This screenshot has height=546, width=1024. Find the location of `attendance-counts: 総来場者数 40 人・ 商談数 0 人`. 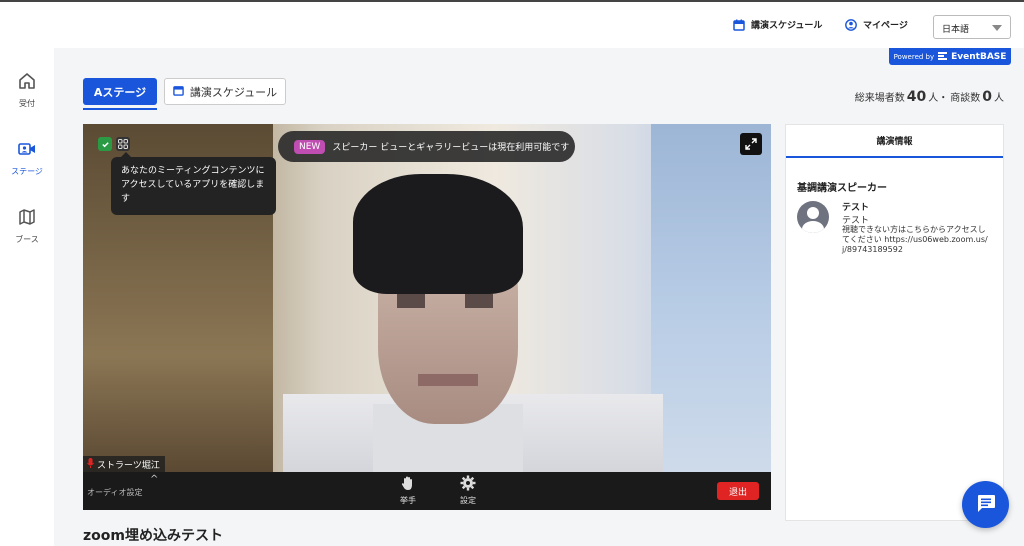

attendance-counts: 総来場者数 40 人・ 商談数 0 人 is located at coordinates (929, 97).